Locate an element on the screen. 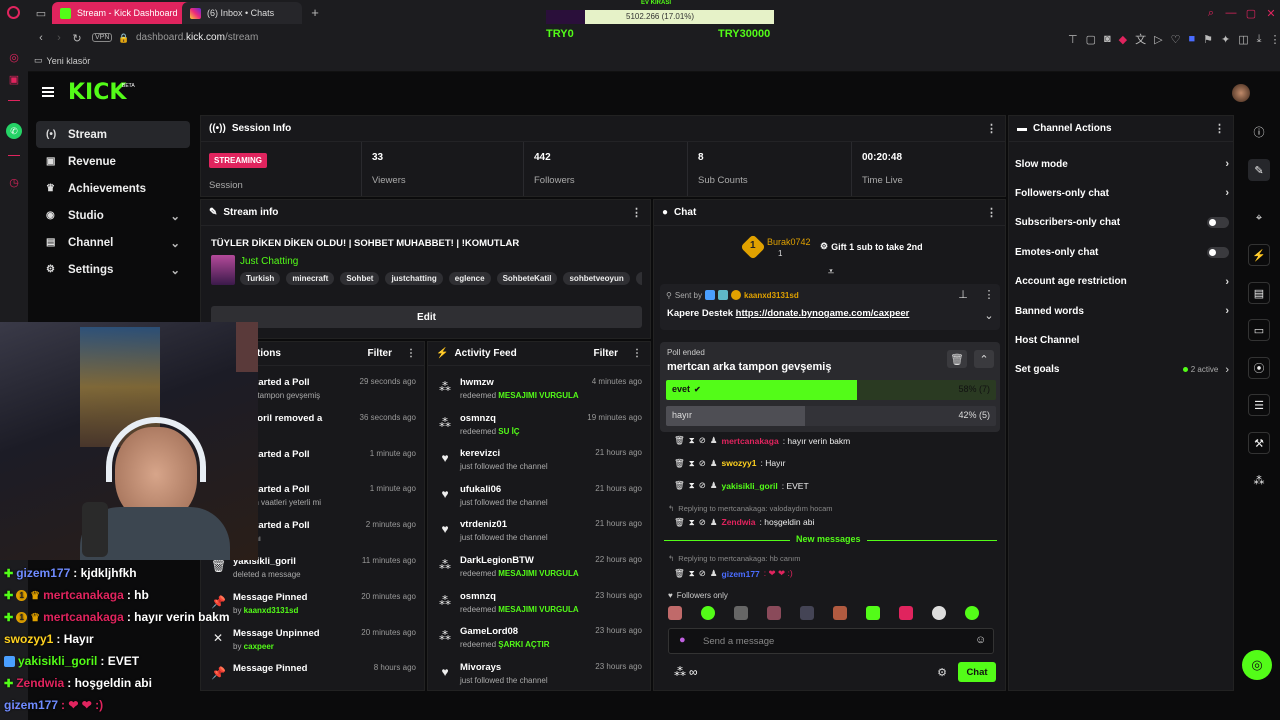 This screenshot has height=720, width=1280. easy-setup-icon: ⚑ is located at coordinates (1208, 39).